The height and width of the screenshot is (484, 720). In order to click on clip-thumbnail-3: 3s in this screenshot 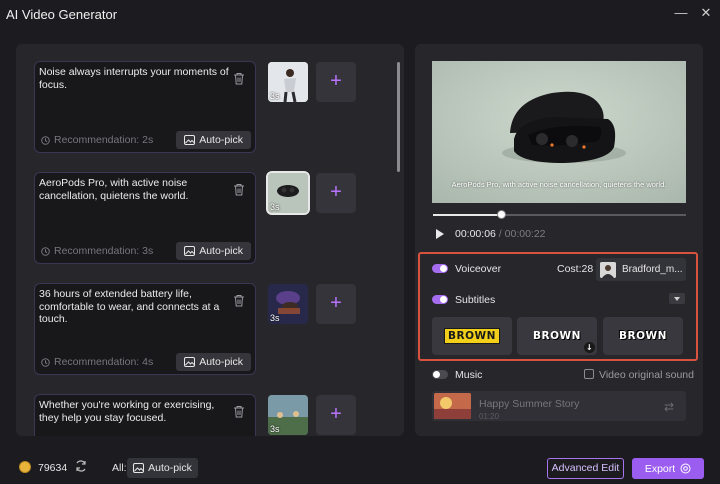, I will do `click(288, 304)`.